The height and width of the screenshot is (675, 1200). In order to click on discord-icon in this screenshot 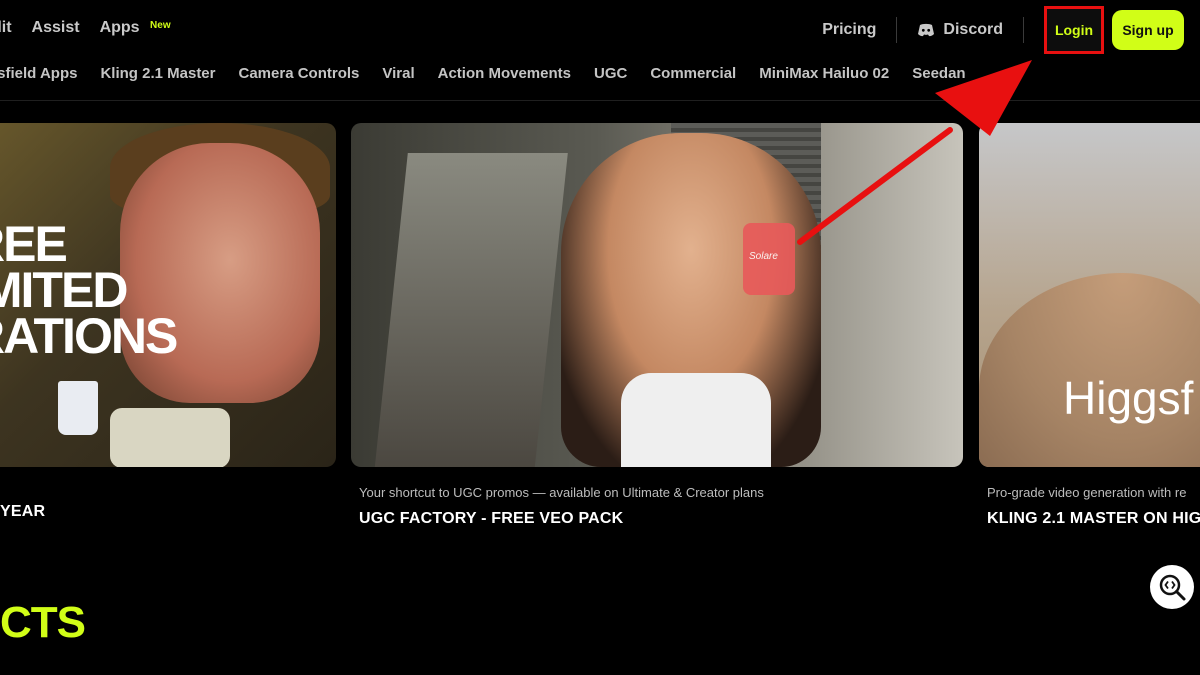, I will do `click(926, 30)`.